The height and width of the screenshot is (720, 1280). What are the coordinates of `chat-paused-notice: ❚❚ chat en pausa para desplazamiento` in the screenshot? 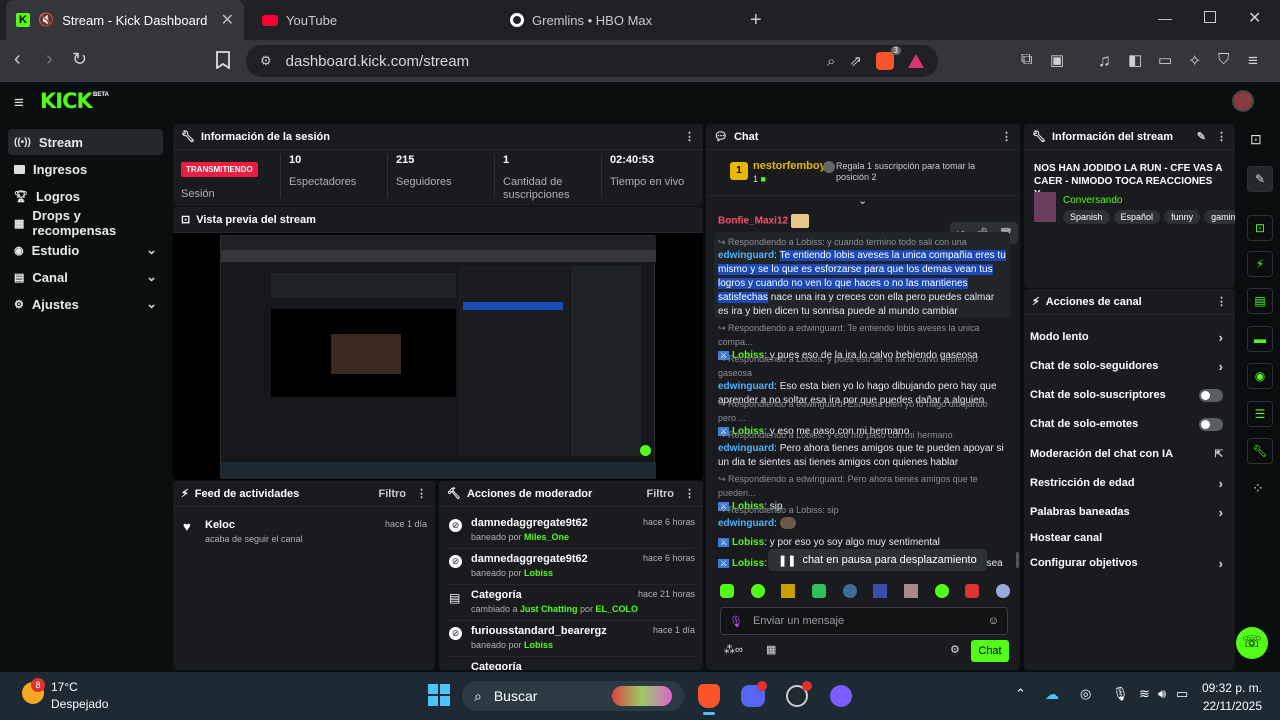 It's located at (877, 560).